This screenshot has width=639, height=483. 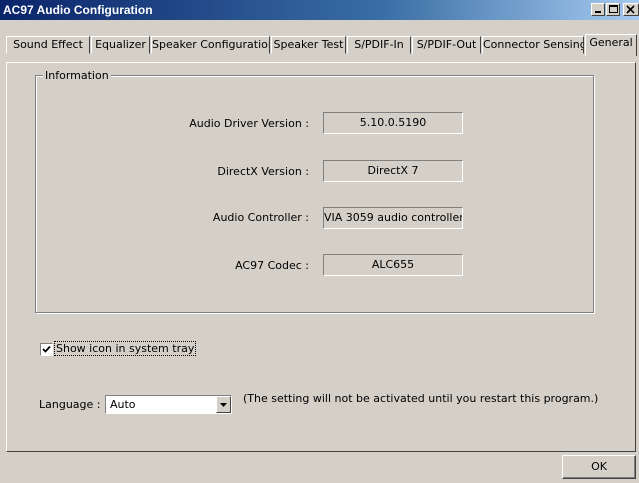 What do you see at coordinates (611, 45) in the screenshot?
I see `tab-general: General` at bounding box center [611, 45].